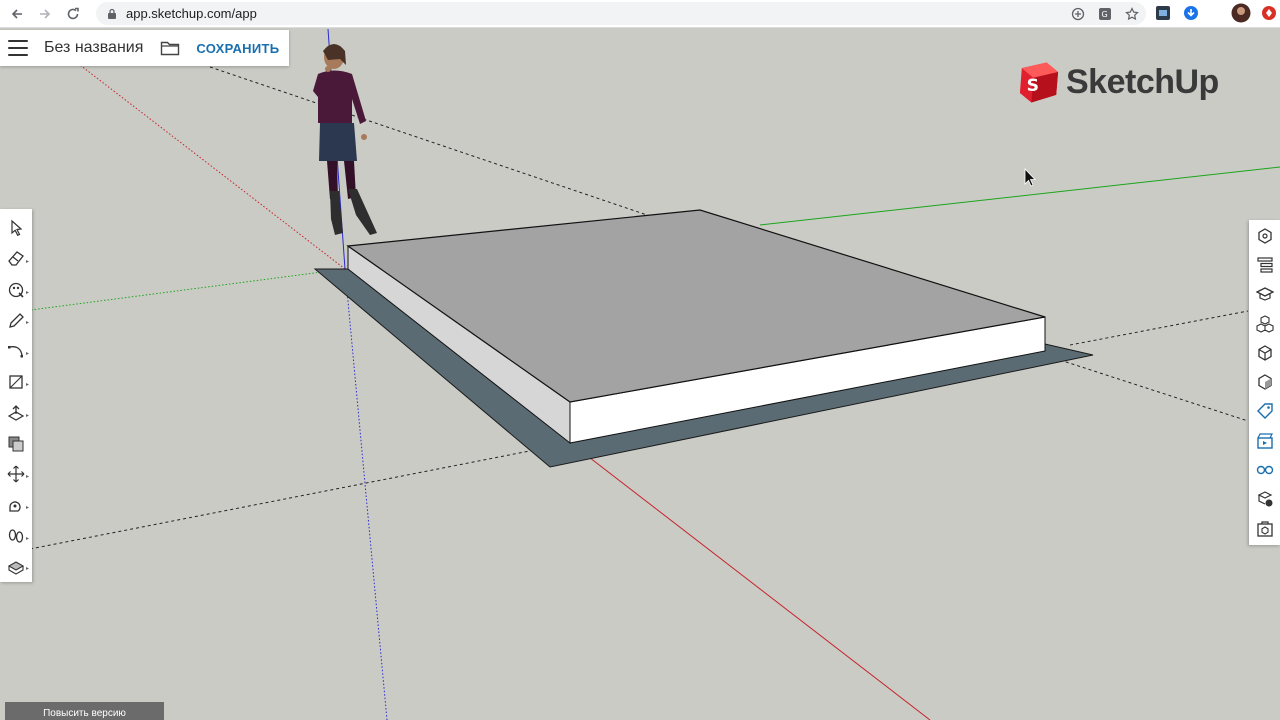 This screenshot has width=1280, height=720. I want to click on profile-avatar, so click(1241, 13).